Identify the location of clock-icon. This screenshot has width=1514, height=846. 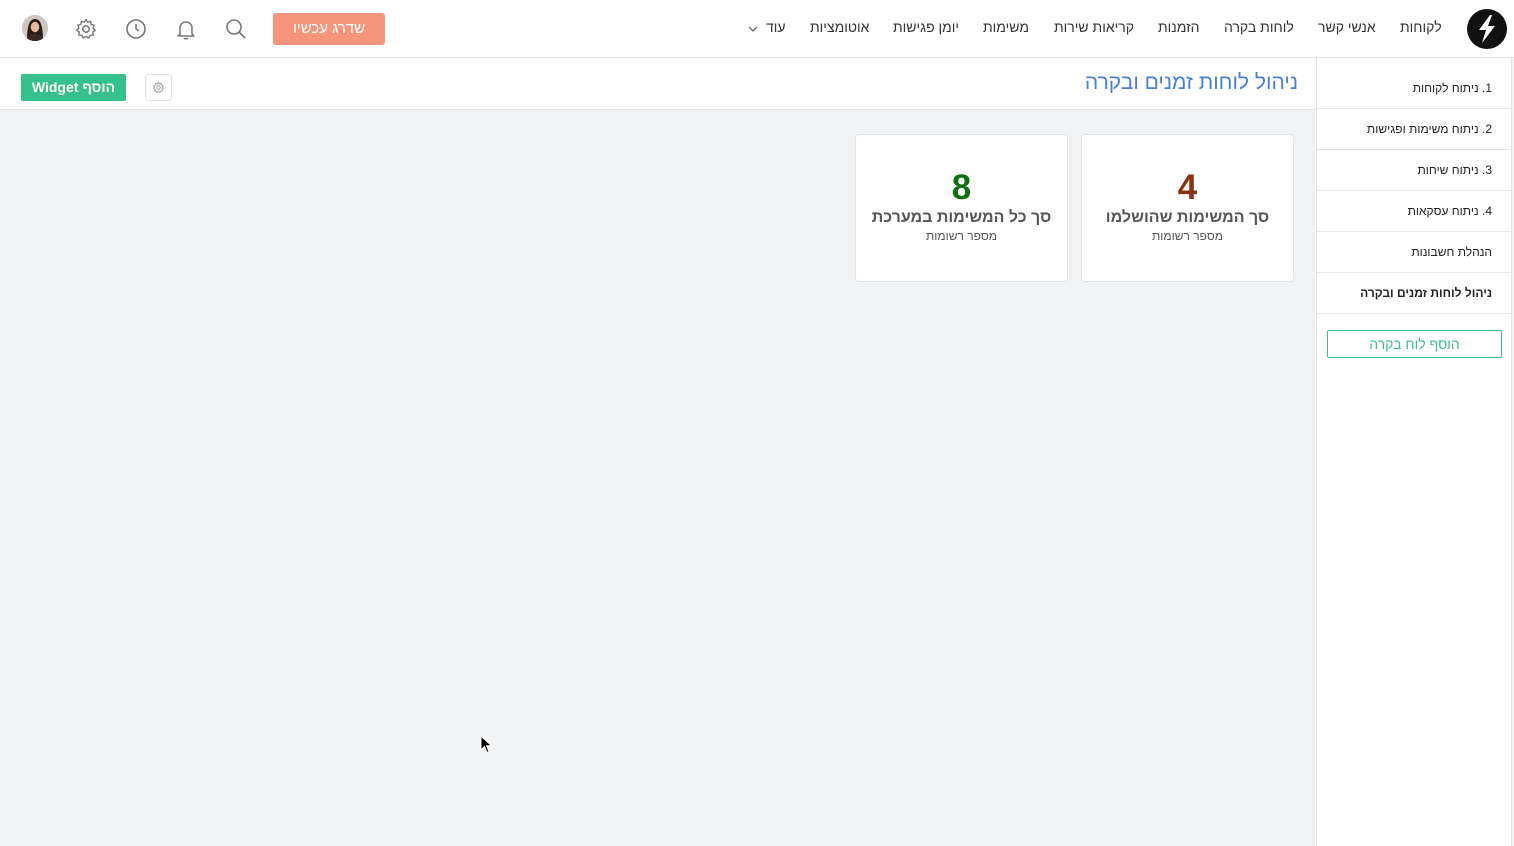
(136, 29).